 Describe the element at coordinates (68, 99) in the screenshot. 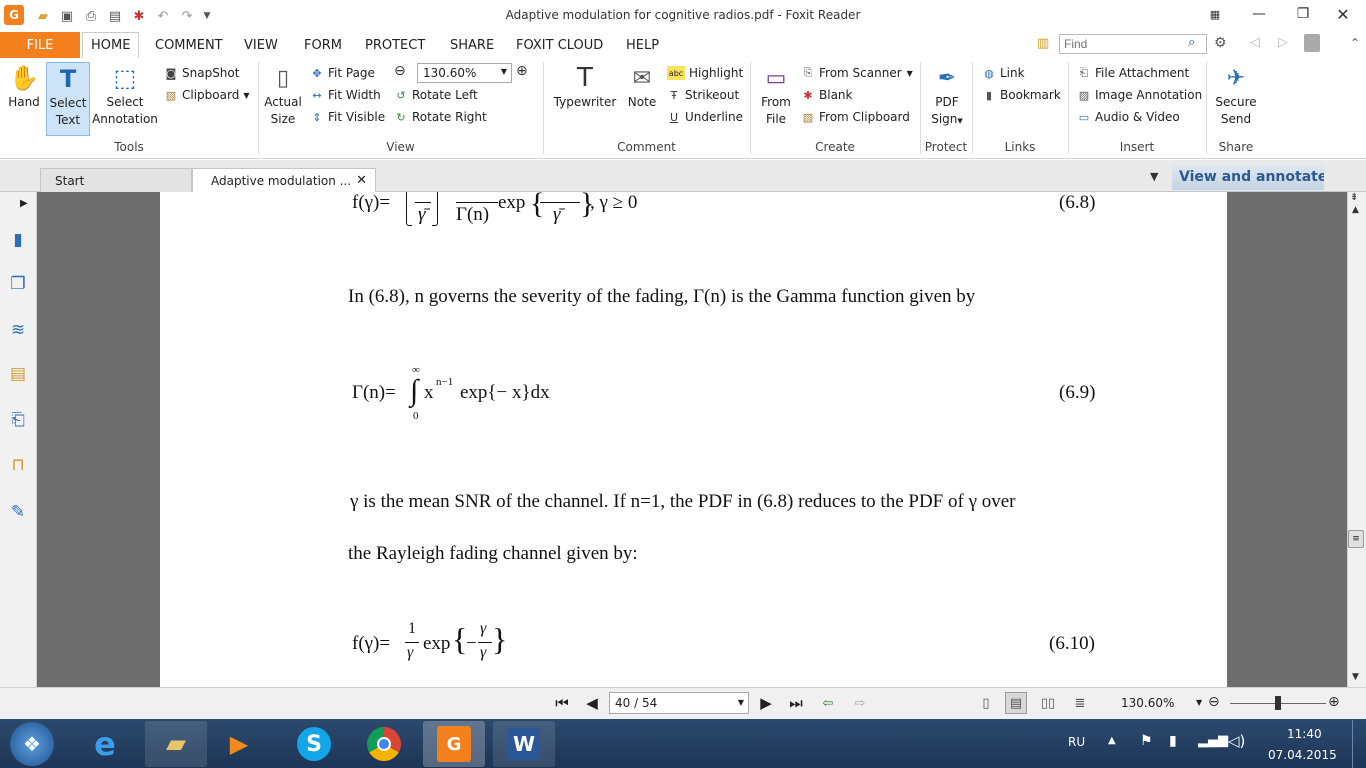

I see `select-text-button: T Select Text` at that location.